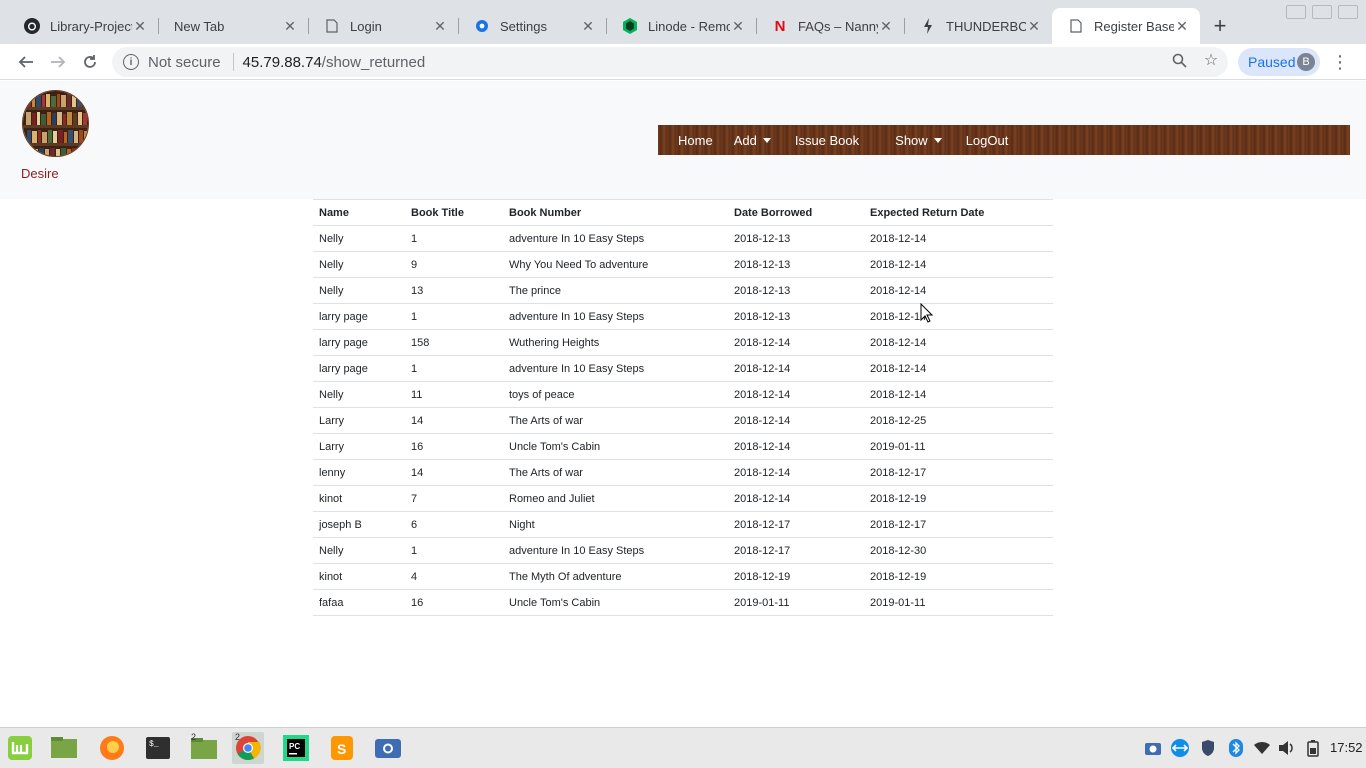 Image resolution: width=1366 pixels, height=768 pixels. I want to click on nav-home: Home, so click(695, 140).